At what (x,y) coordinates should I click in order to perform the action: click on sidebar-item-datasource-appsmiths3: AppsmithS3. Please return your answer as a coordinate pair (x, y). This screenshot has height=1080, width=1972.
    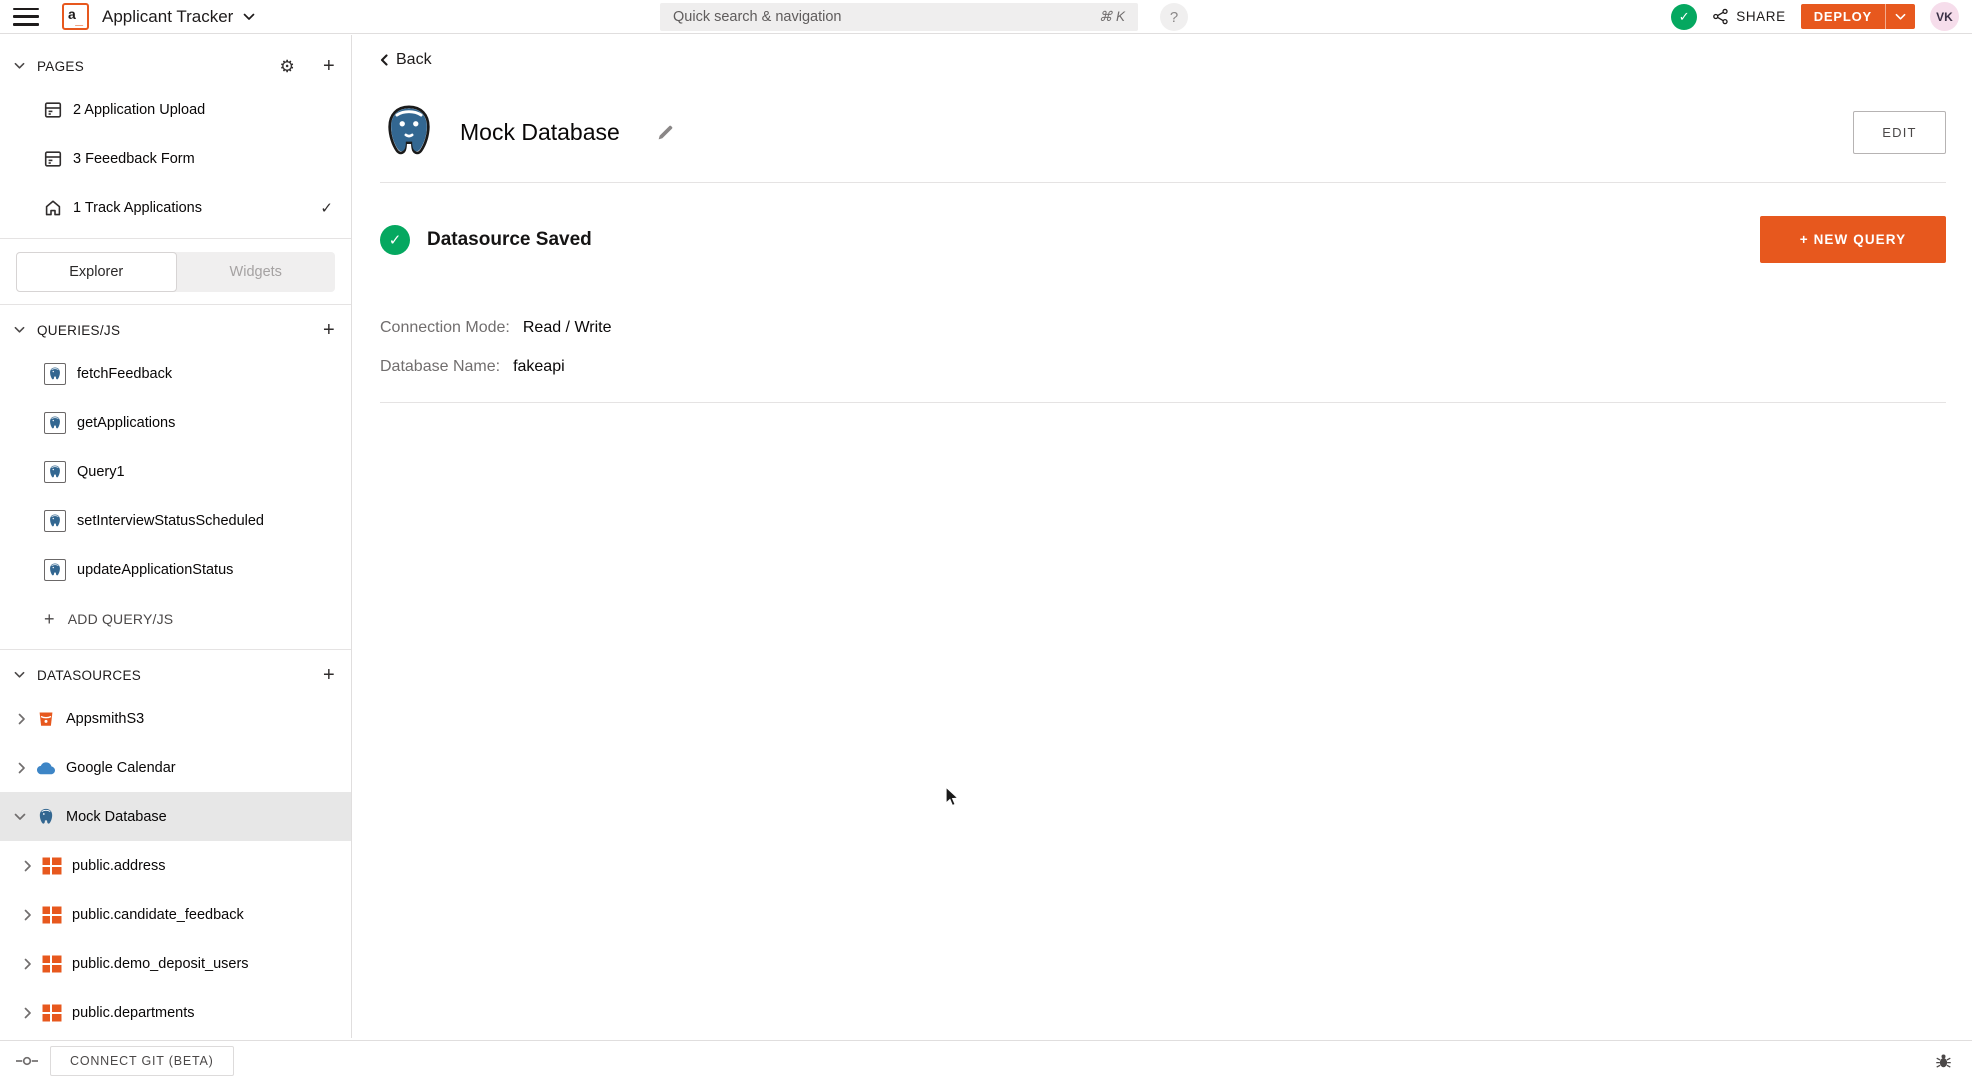
    Looking at the image, I should click on (175, 718).